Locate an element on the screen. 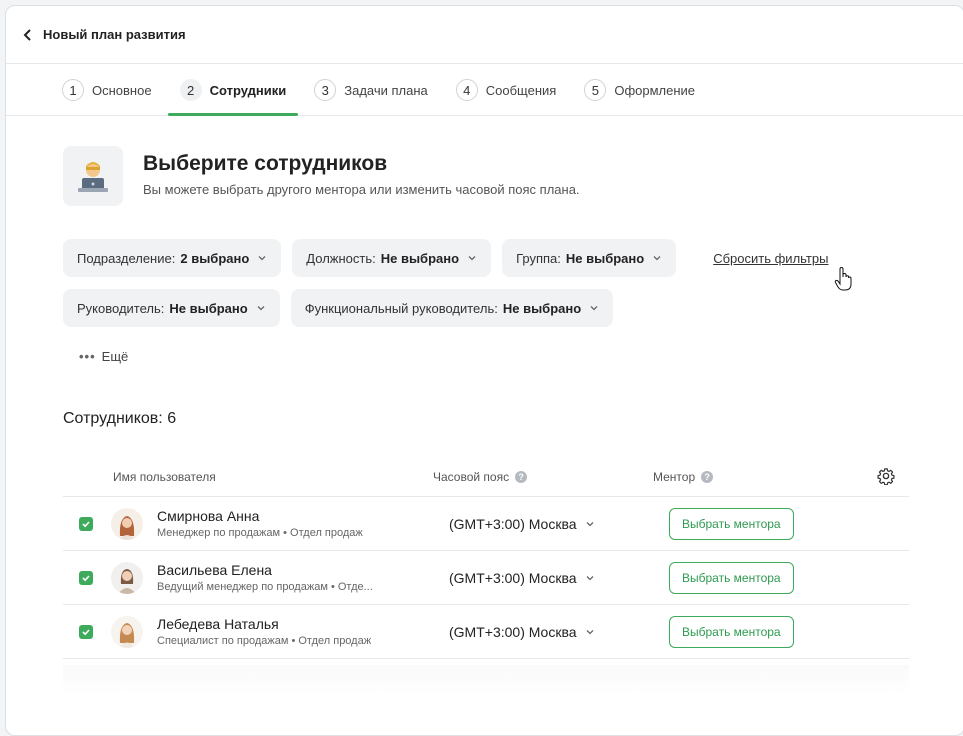  hand-pointer-icon is located at coordinates (844, 281).